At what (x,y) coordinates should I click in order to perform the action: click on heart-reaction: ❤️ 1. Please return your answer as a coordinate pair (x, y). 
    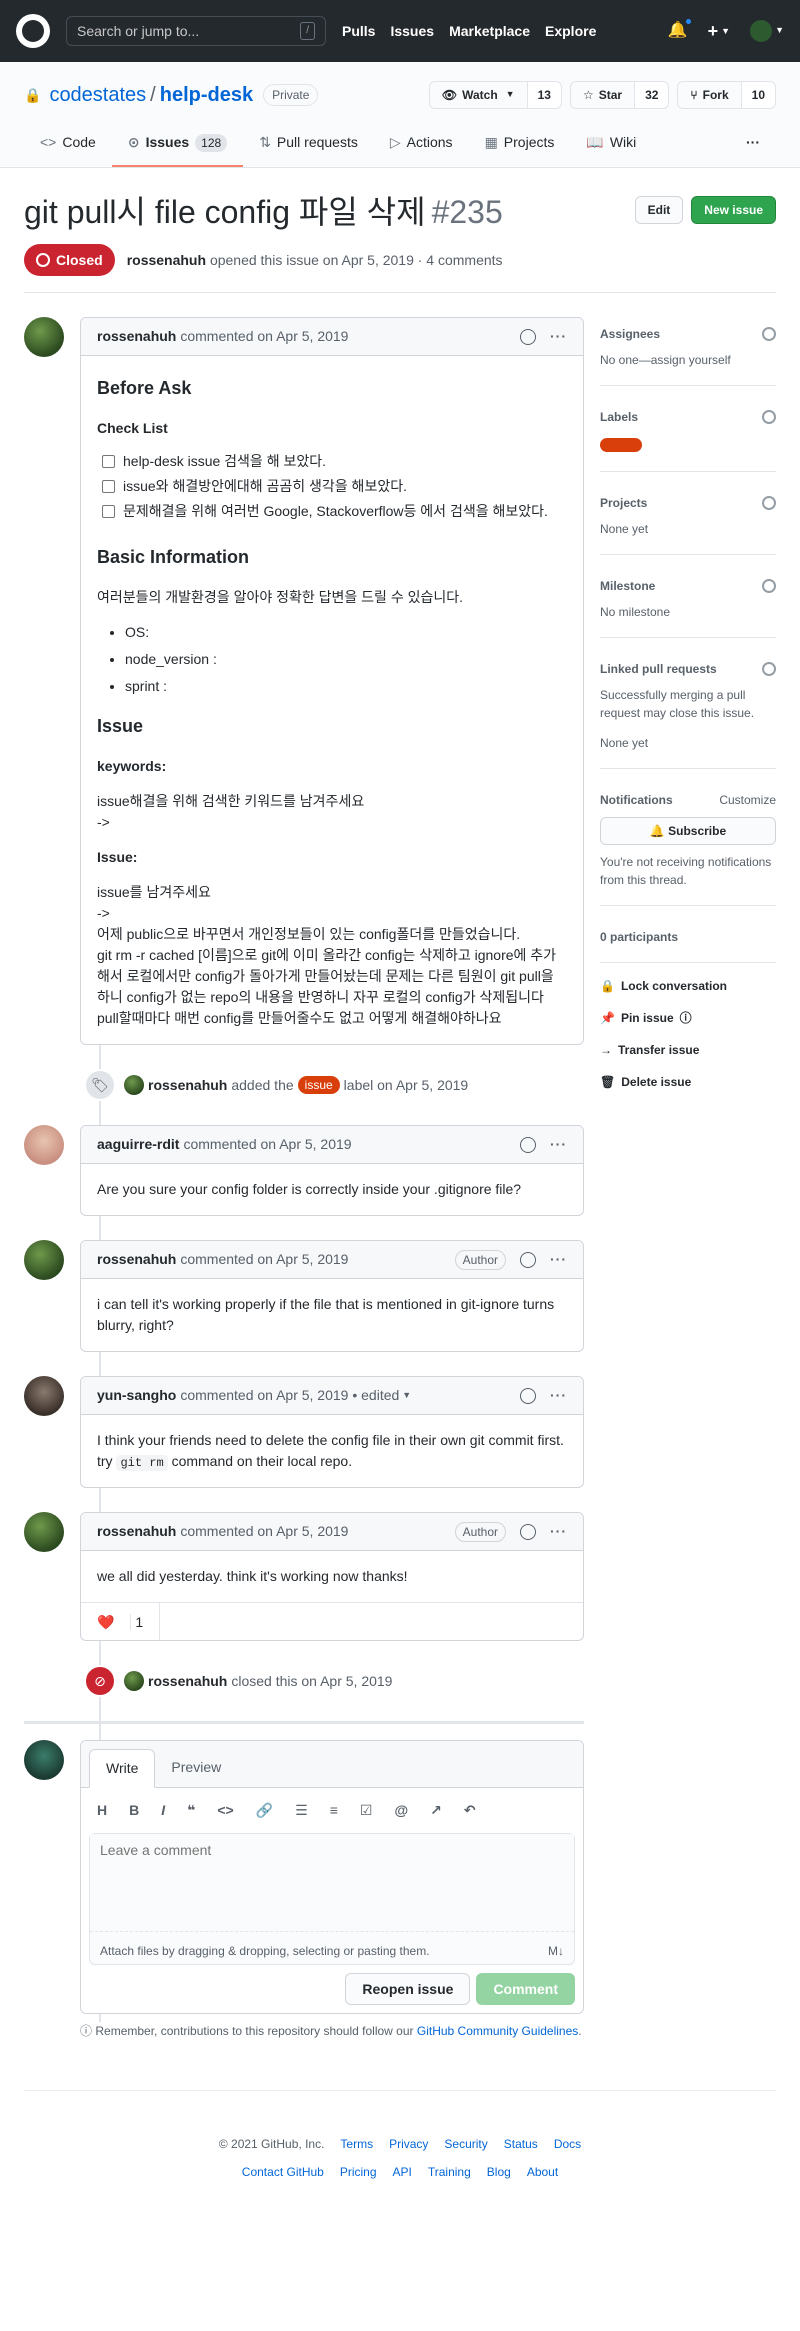
    Looking at the image, I should click on (129, 1621).